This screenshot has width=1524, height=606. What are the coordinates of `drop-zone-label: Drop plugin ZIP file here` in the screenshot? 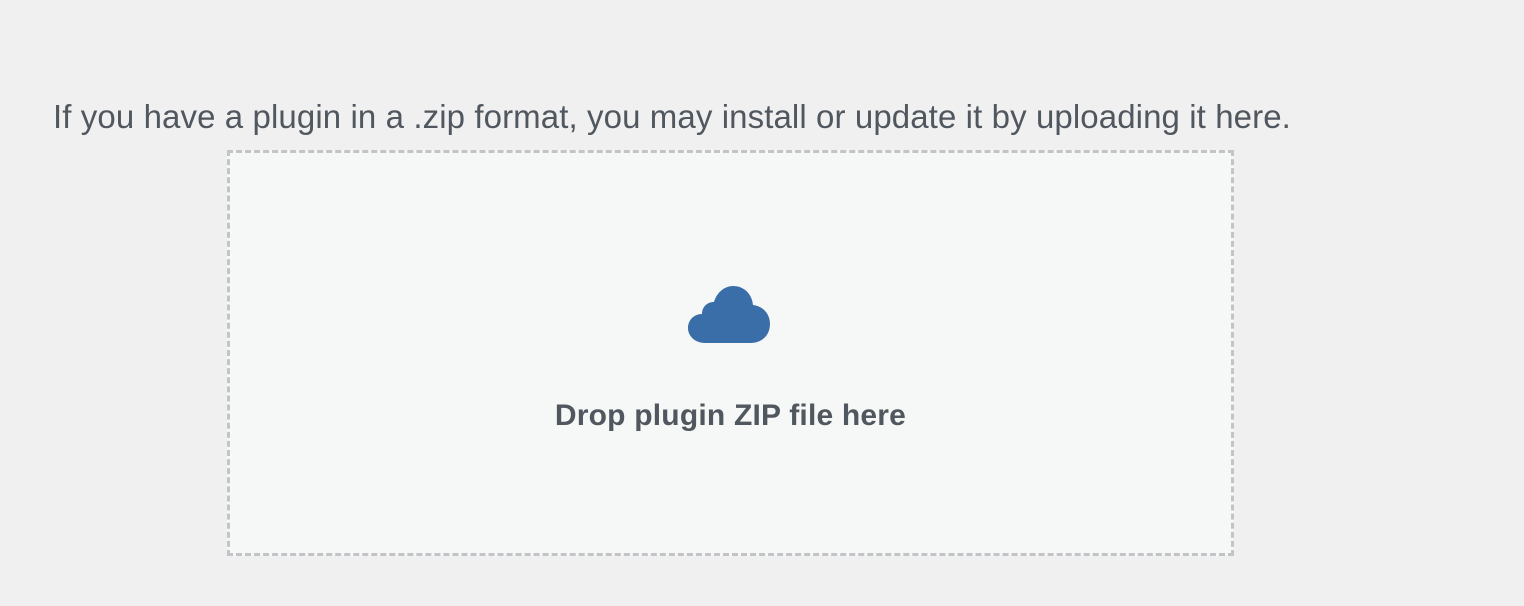 It's located at (730, 415).